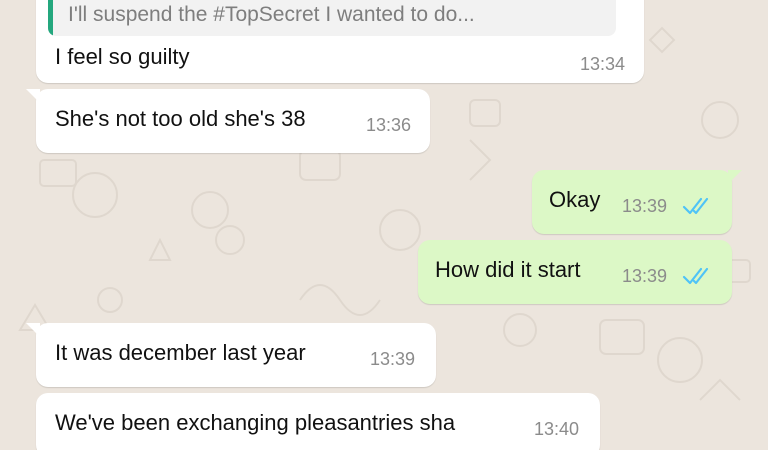  I want to click on message-bubble-incoming: It was december last year 13:39, so click(231, 355).